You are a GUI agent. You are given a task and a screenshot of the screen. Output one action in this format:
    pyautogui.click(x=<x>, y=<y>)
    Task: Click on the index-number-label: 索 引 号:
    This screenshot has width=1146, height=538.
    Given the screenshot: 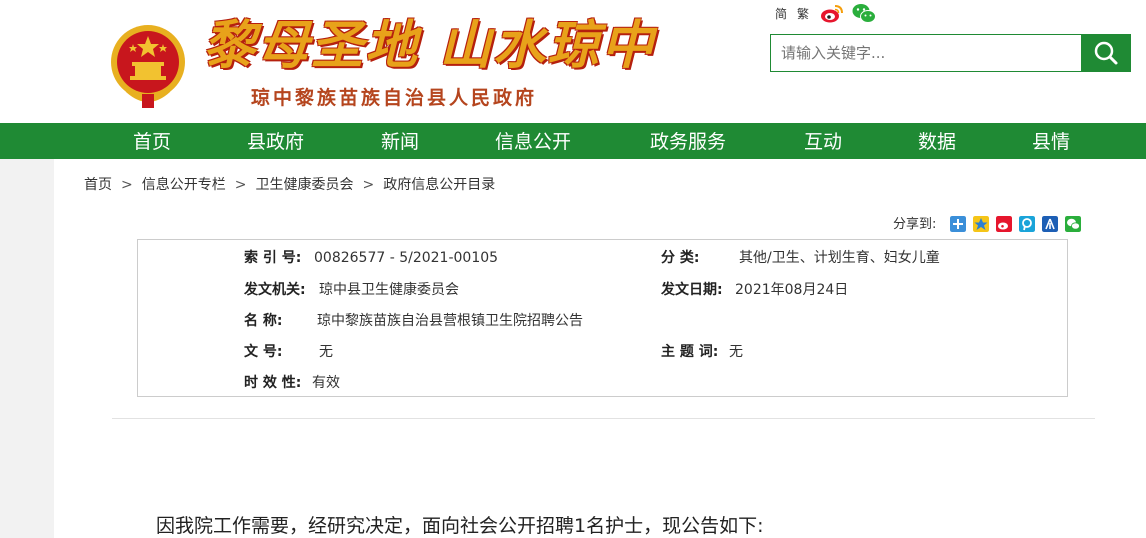 What is the action you would take?
    pyautogui.click(x=273, y=258)
    